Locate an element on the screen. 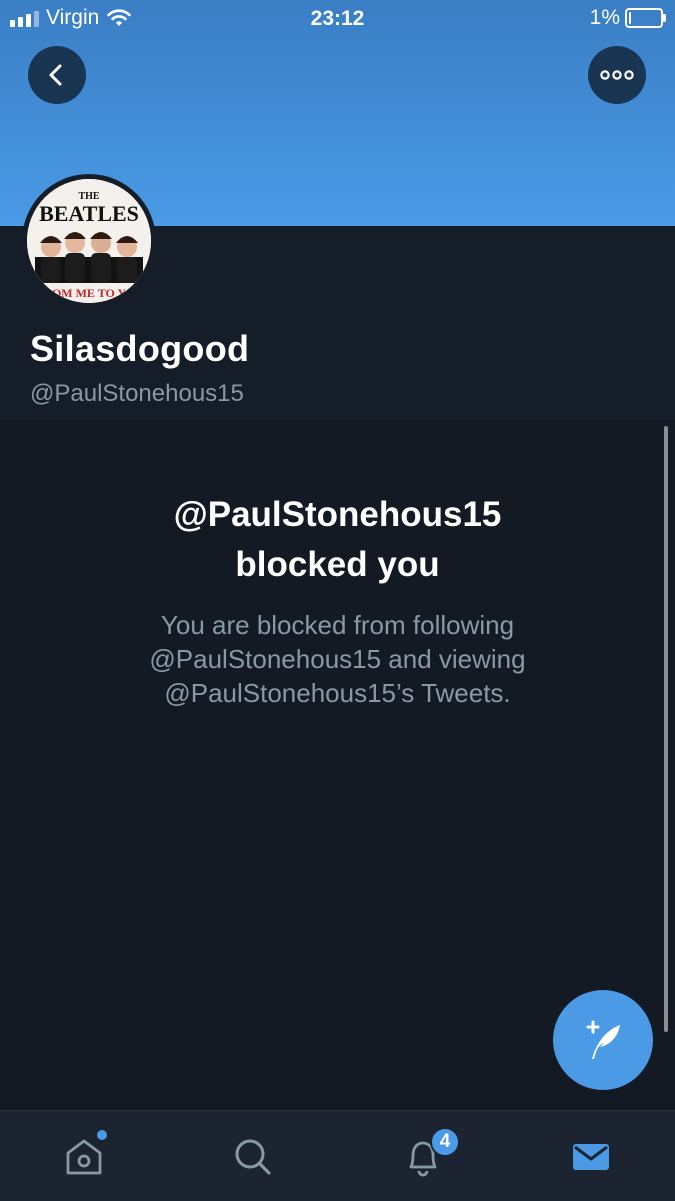 Image resolution: width=675 pixels, height=1201 pixels. blocked-title-text: blocked you is located at coordinates (337, 564).